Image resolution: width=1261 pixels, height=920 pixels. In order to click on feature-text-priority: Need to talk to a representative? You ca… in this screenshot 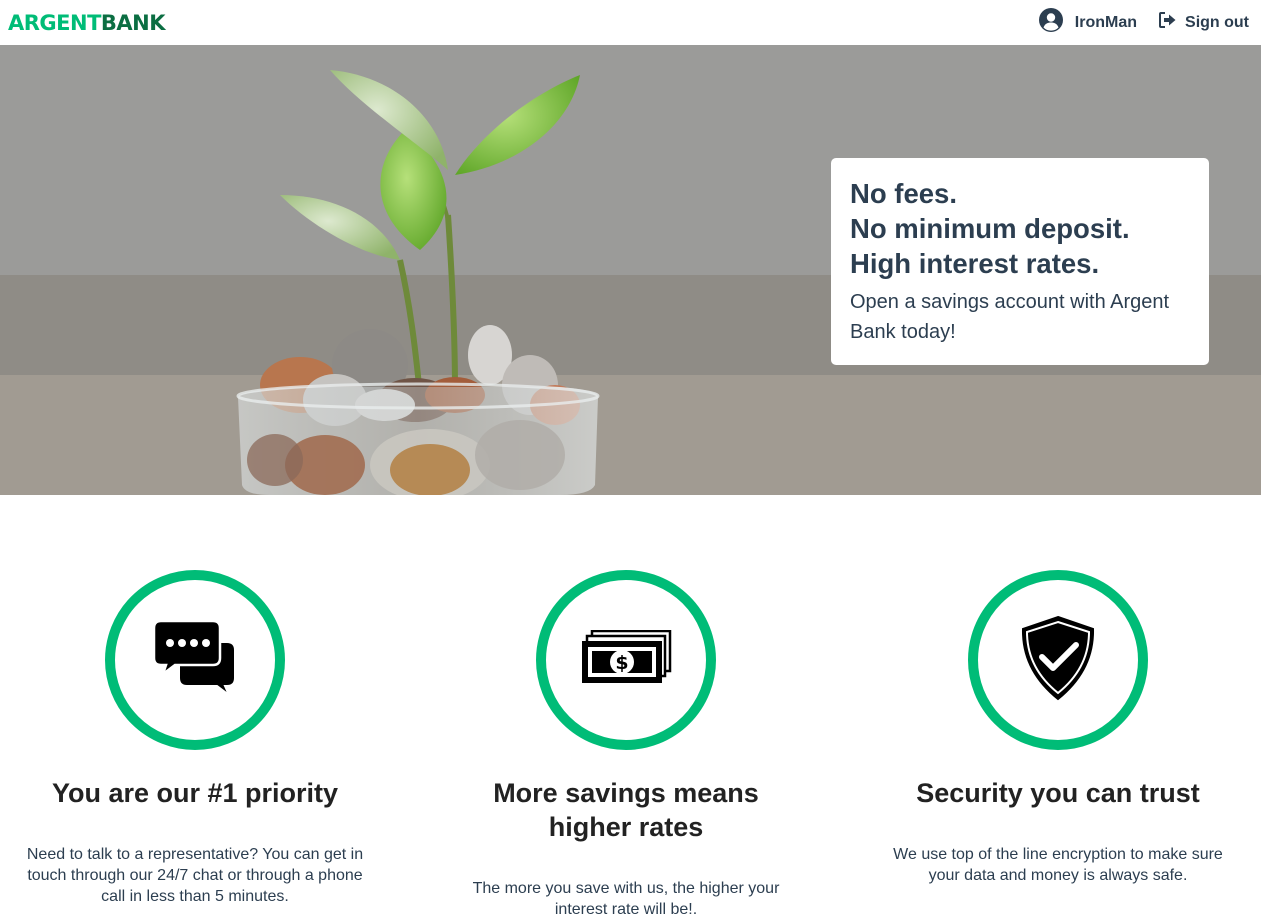, I will do `click(195, 875)`.